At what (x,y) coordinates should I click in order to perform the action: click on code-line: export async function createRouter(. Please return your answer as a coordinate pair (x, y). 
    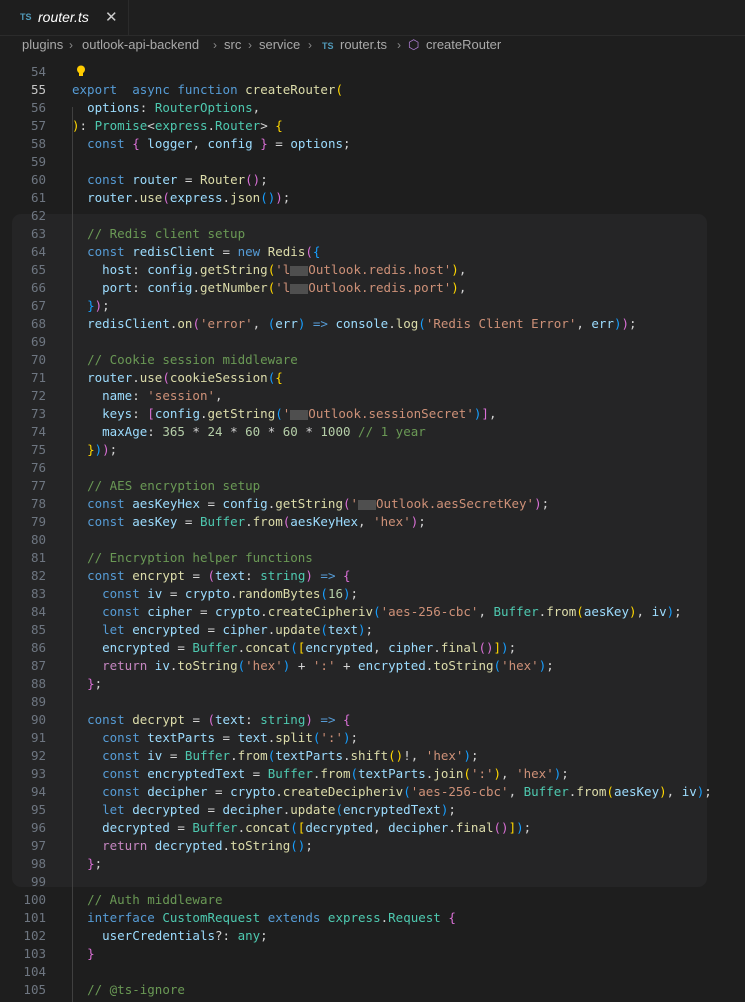
    Looking at the image, I should click on (207, 89).